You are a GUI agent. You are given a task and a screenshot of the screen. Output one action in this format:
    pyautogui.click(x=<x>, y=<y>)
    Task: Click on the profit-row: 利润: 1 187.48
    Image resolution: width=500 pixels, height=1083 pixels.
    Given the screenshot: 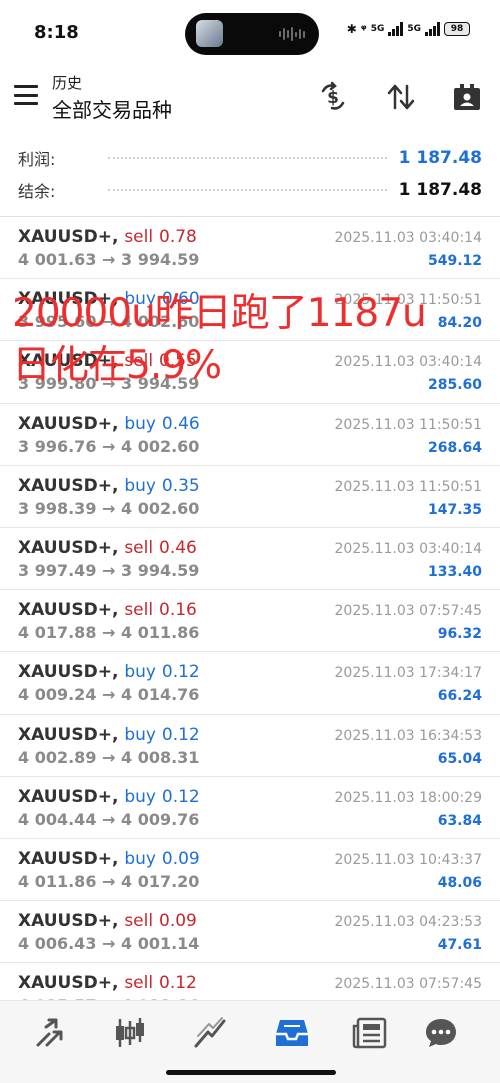 What is the action you would take?
    pyautogui.click(x=250, y=158)
    